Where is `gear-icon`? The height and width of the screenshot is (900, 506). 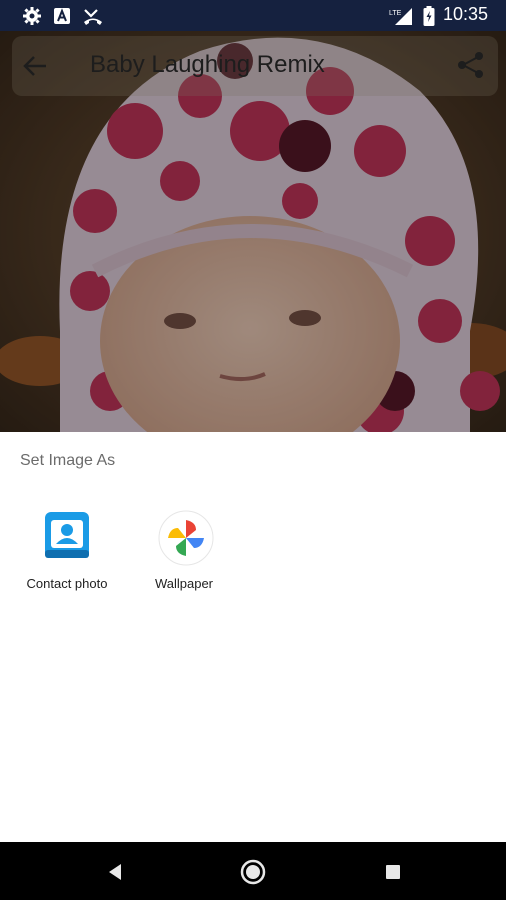 gear-icon is located at coordinates (32, 16).